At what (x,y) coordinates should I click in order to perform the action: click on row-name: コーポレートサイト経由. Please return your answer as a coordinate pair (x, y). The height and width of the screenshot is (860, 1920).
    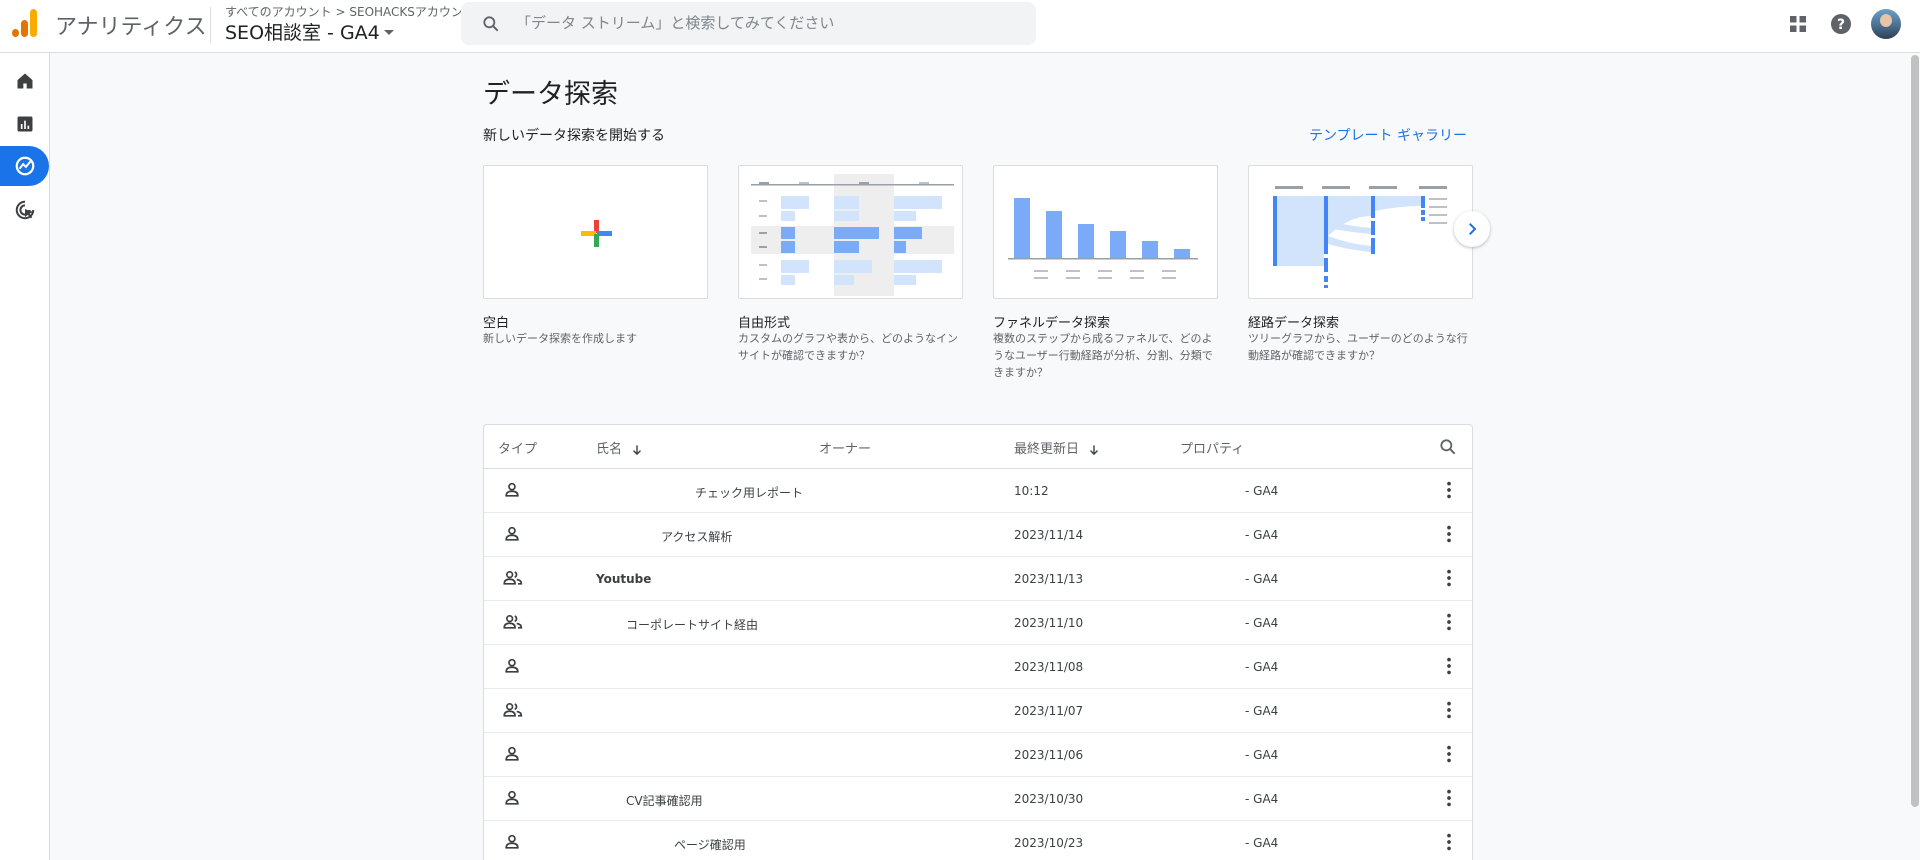
    Looking at the image, I should click on (692, 624).